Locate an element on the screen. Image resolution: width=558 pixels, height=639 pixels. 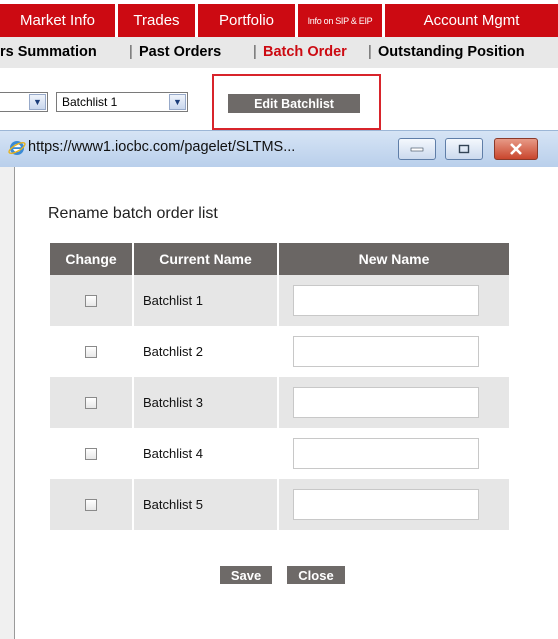
current-name-cell: Batchlist 5 is located at coordinates (206, 504).